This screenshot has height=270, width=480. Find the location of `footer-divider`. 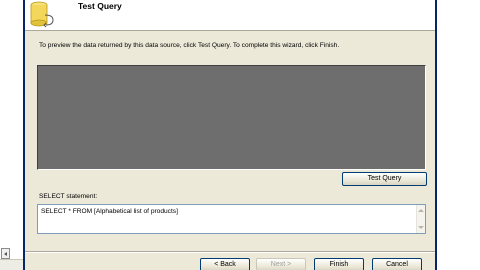

footer-divider is located at coordinates (230, 252).